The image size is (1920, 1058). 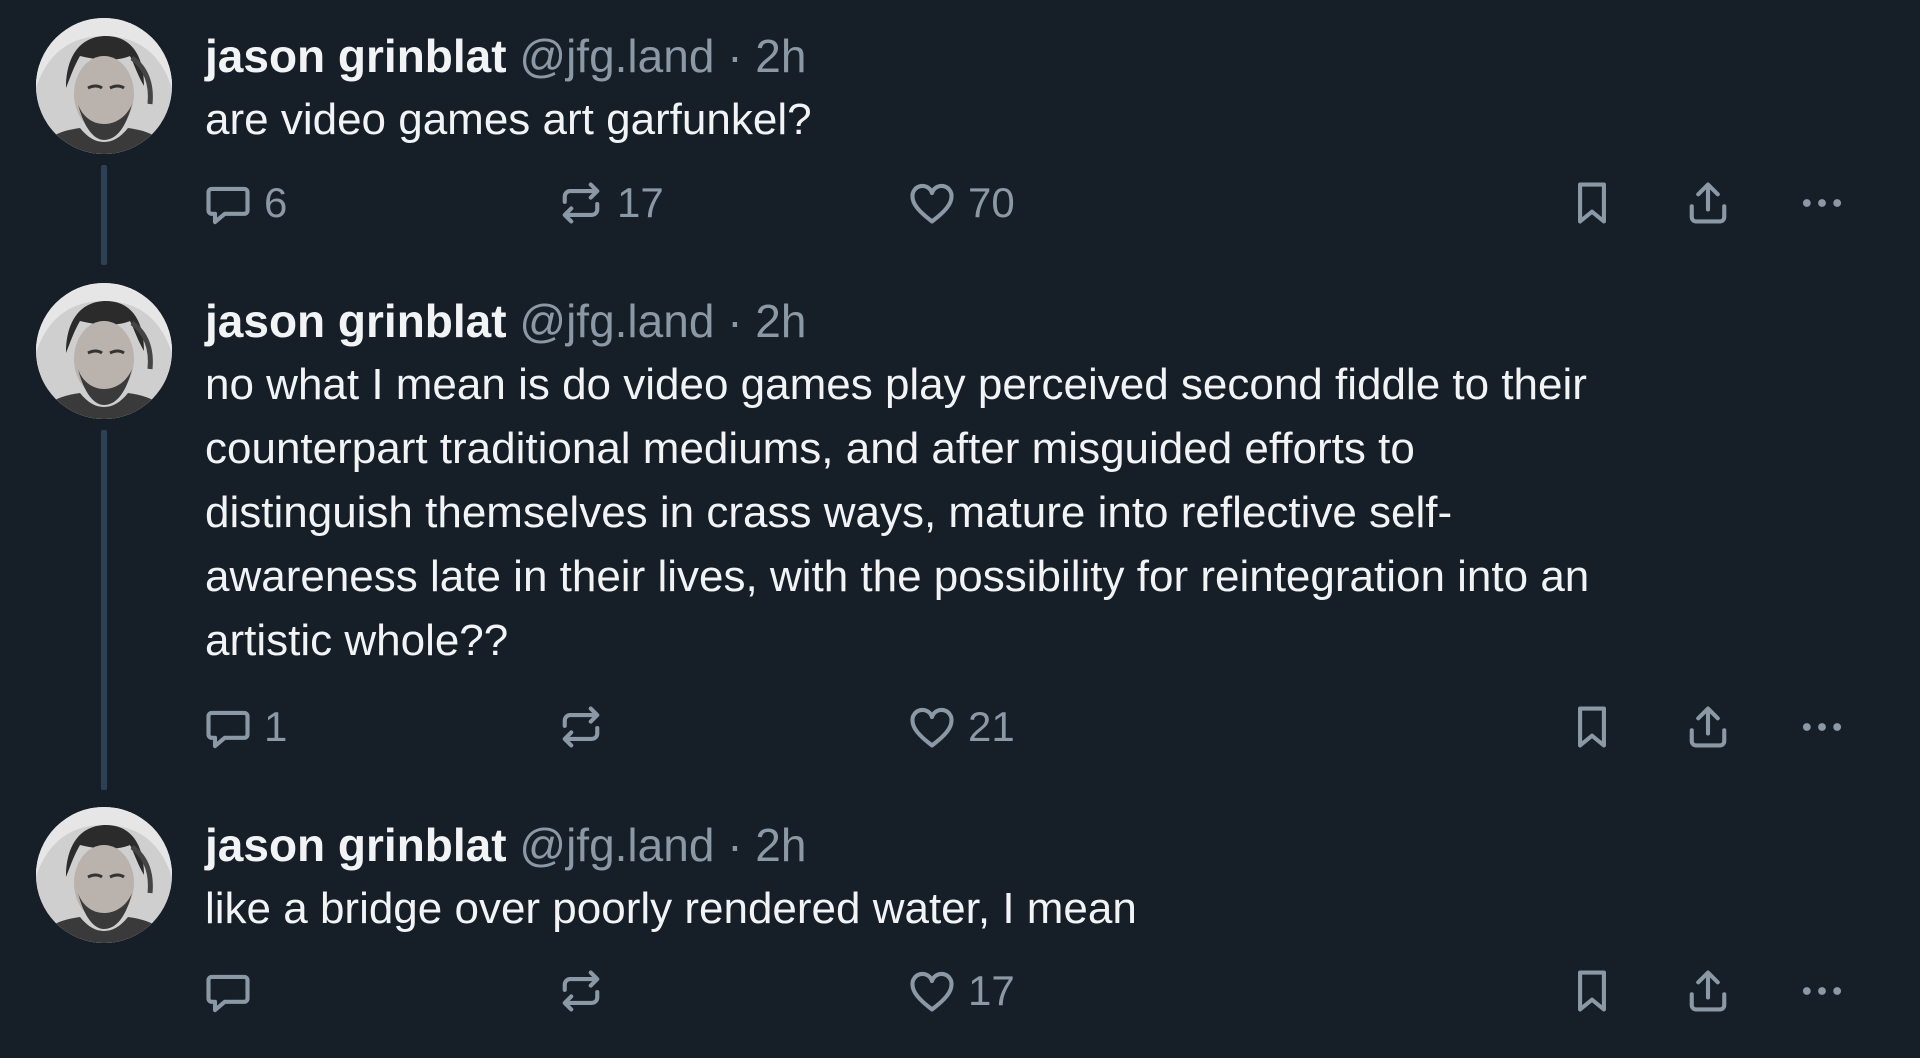 I want to click on reply-button, so click(x=233, y=991).